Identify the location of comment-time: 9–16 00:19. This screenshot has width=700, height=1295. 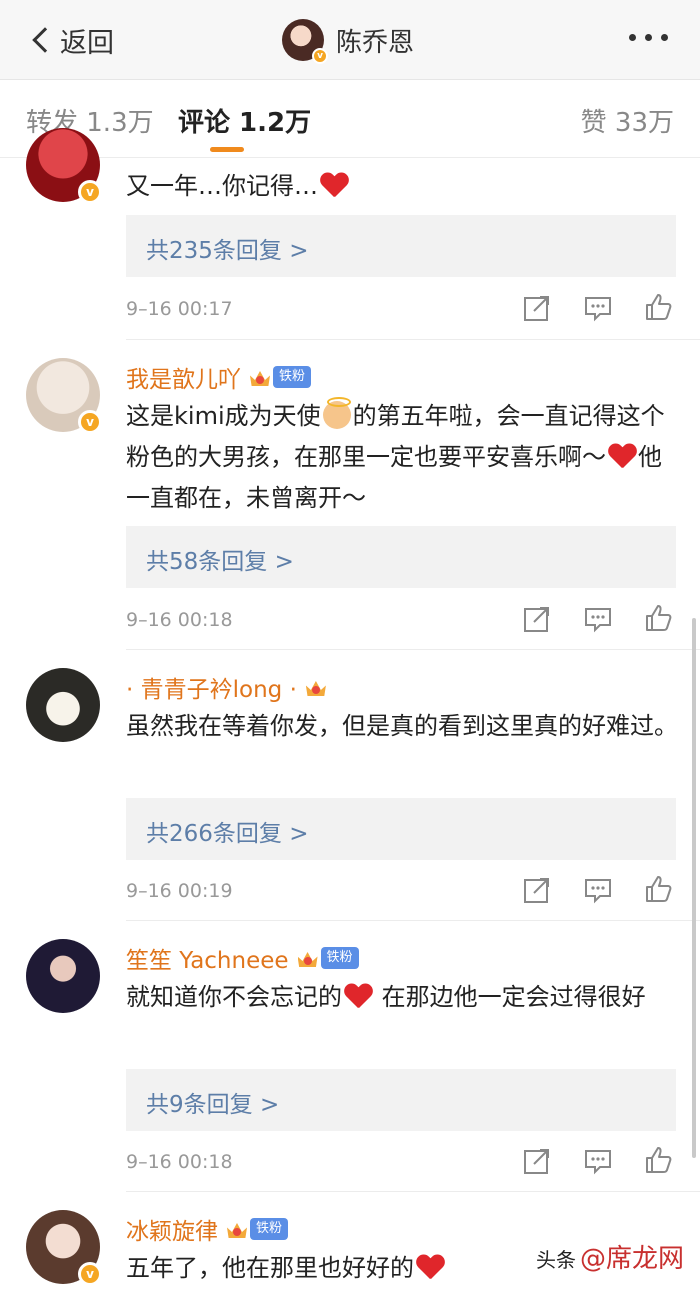
(179, 891).